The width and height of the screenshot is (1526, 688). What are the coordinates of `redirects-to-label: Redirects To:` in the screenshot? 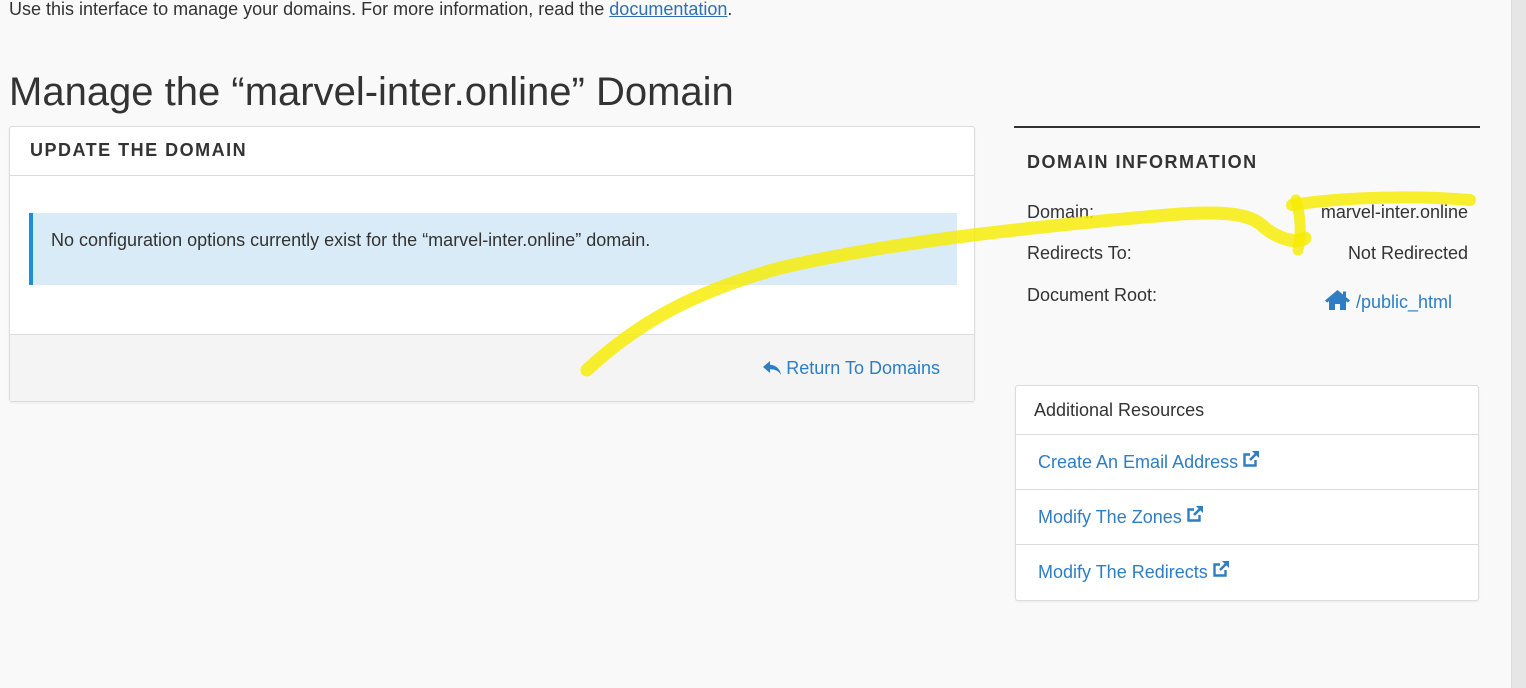 It's located at (1079, 253).